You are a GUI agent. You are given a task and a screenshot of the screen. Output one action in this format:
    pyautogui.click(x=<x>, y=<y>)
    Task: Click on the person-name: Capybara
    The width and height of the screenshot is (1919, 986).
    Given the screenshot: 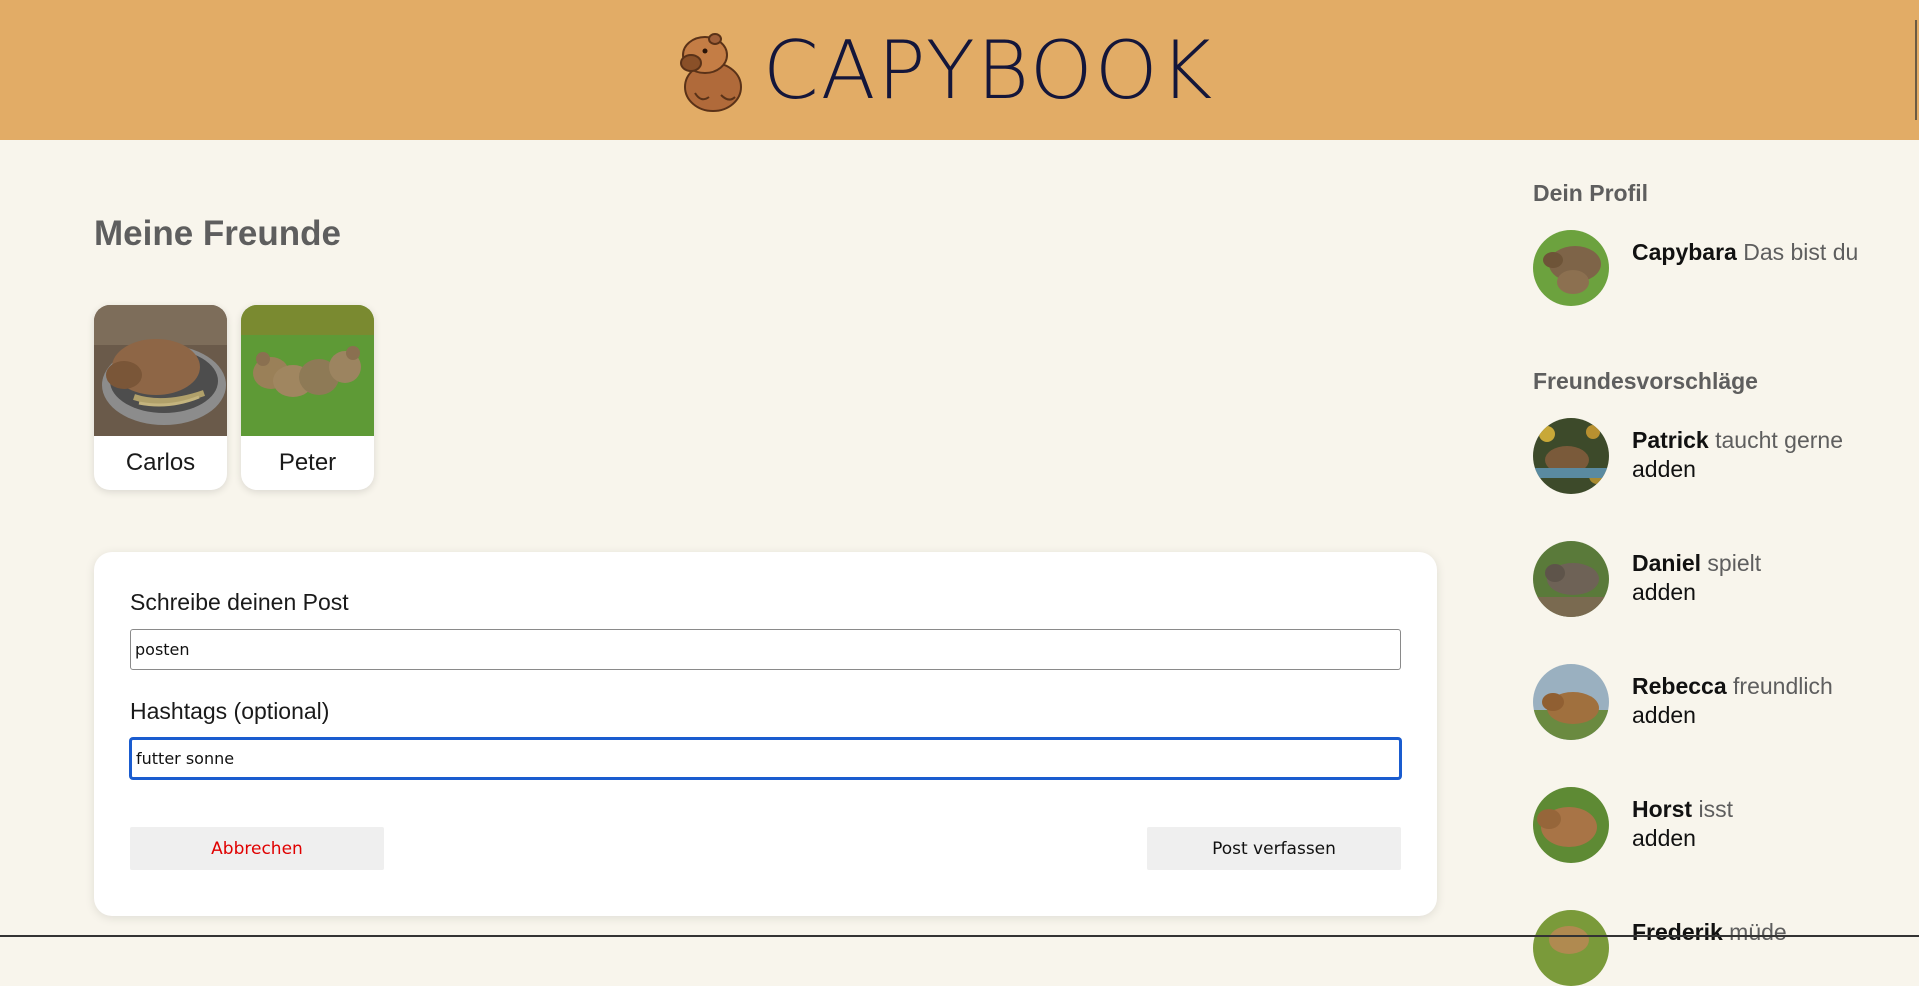 What is the action you would take?
    pyautogui.click(x=1684, y=252)
    